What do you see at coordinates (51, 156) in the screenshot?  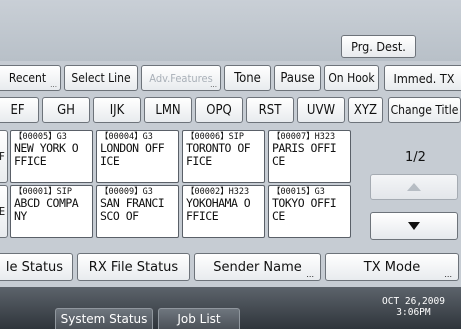 I see `destination-entry: 【00005】G3 NEW YORK O FFICE` at bounding box center [51, 156].